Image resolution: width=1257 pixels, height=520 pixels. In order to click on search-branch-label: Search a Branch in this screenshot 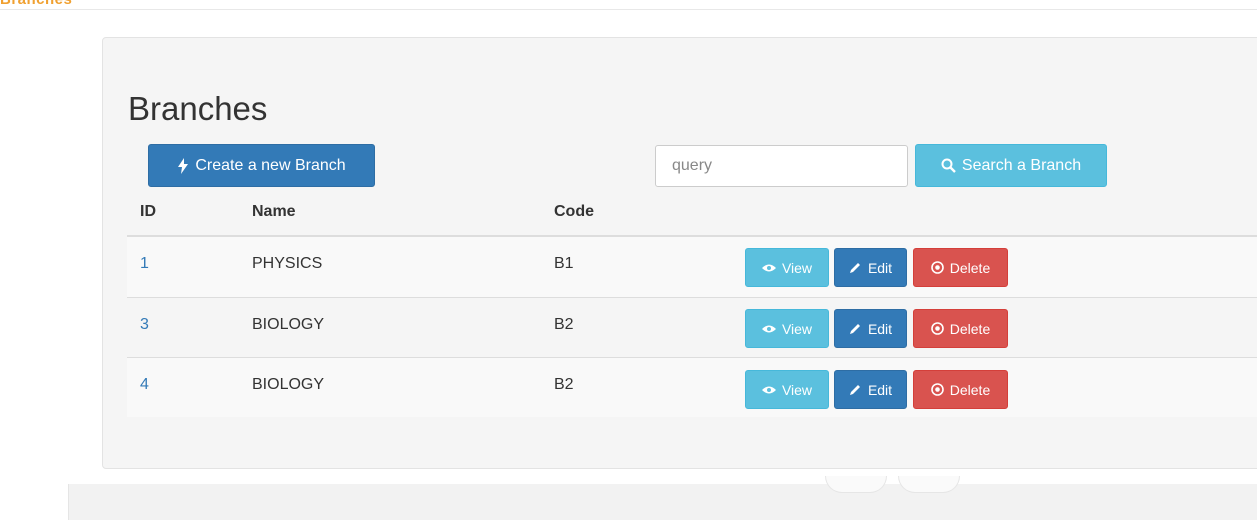, I will do `click(1021, 165)`.